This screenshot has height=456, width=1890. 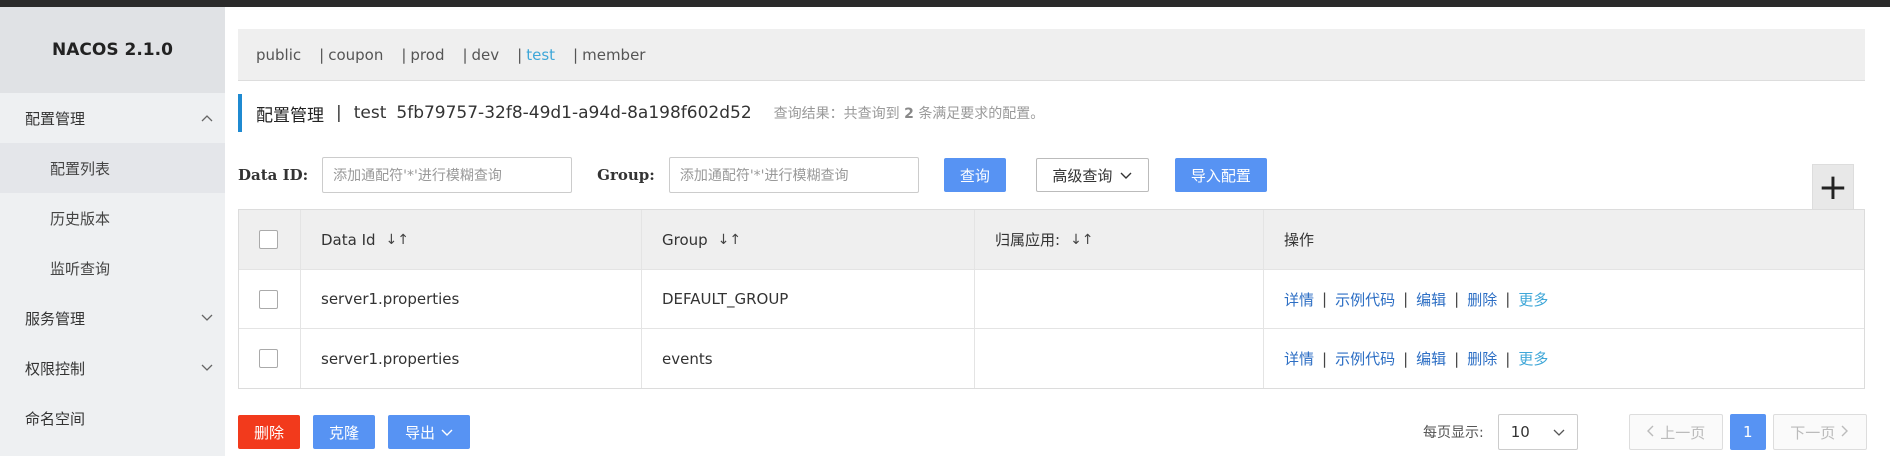 I want to click on advanced-query-button: 高级查询, so click(x=1092, y=175).